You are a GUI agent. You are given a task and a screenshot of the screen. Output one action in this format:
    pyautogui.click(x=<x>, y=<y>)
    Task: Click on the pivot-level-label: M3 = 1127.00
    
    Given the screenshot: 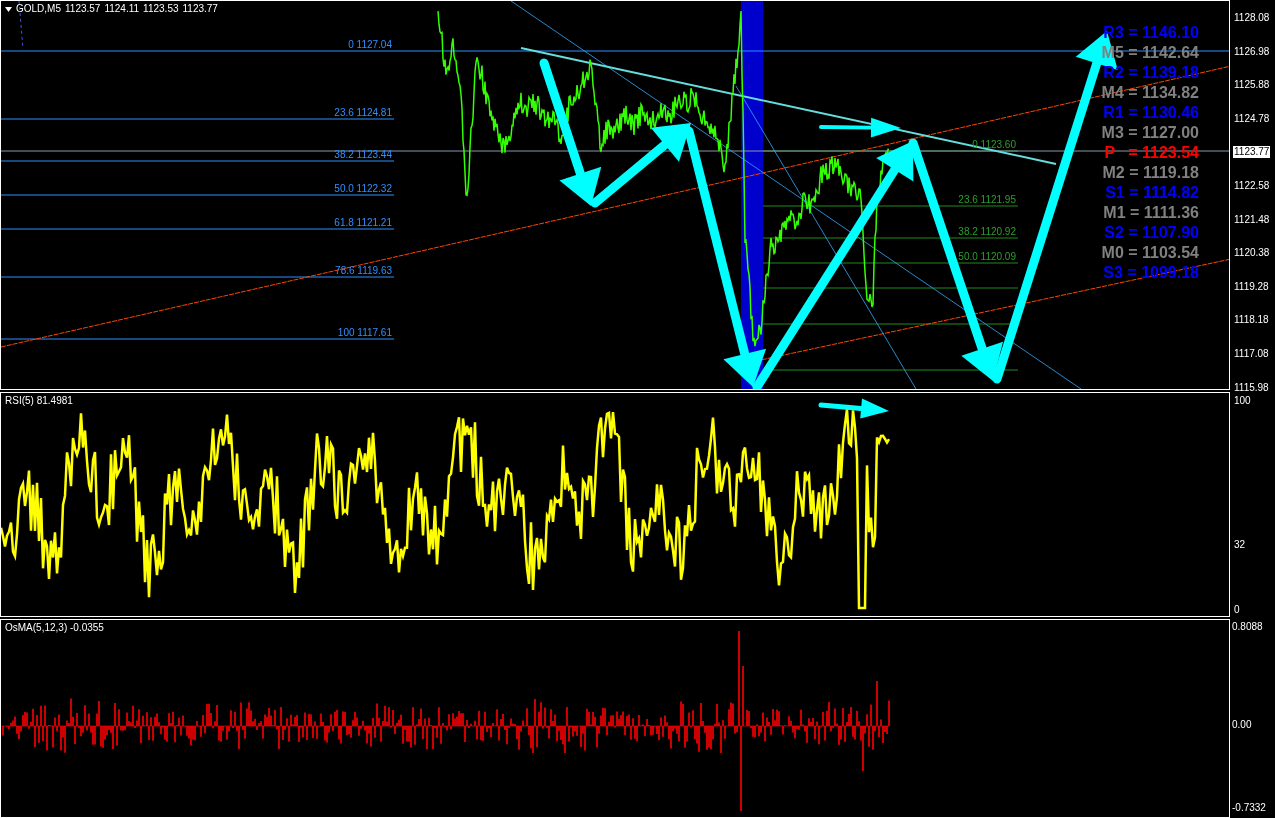 What is the action you would take?
    pyautogui.click(x=1150, y=133)
    